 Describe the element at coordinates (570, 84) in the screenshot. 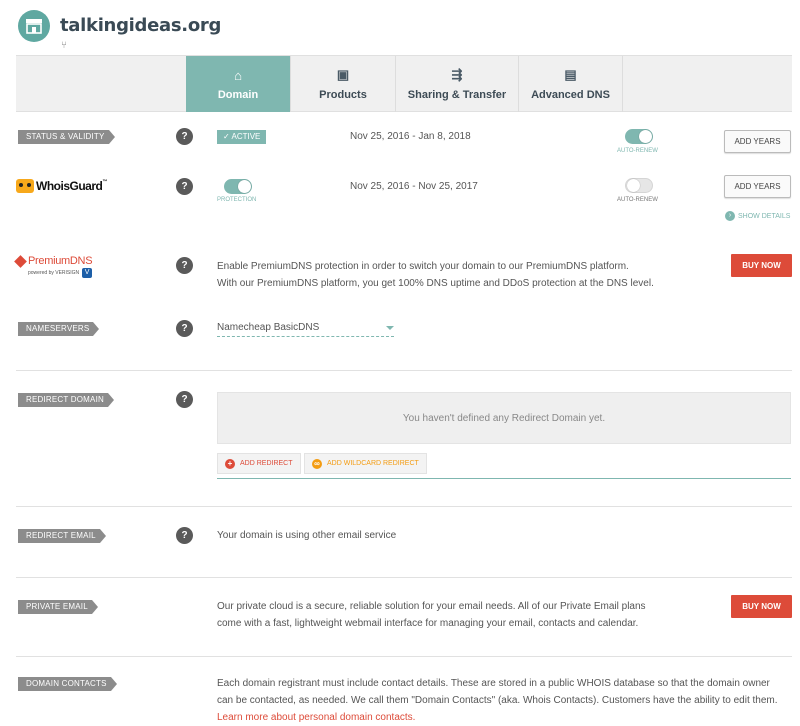

I see `tab-advanced-dns: ▤ Advanced DNS` at that location.